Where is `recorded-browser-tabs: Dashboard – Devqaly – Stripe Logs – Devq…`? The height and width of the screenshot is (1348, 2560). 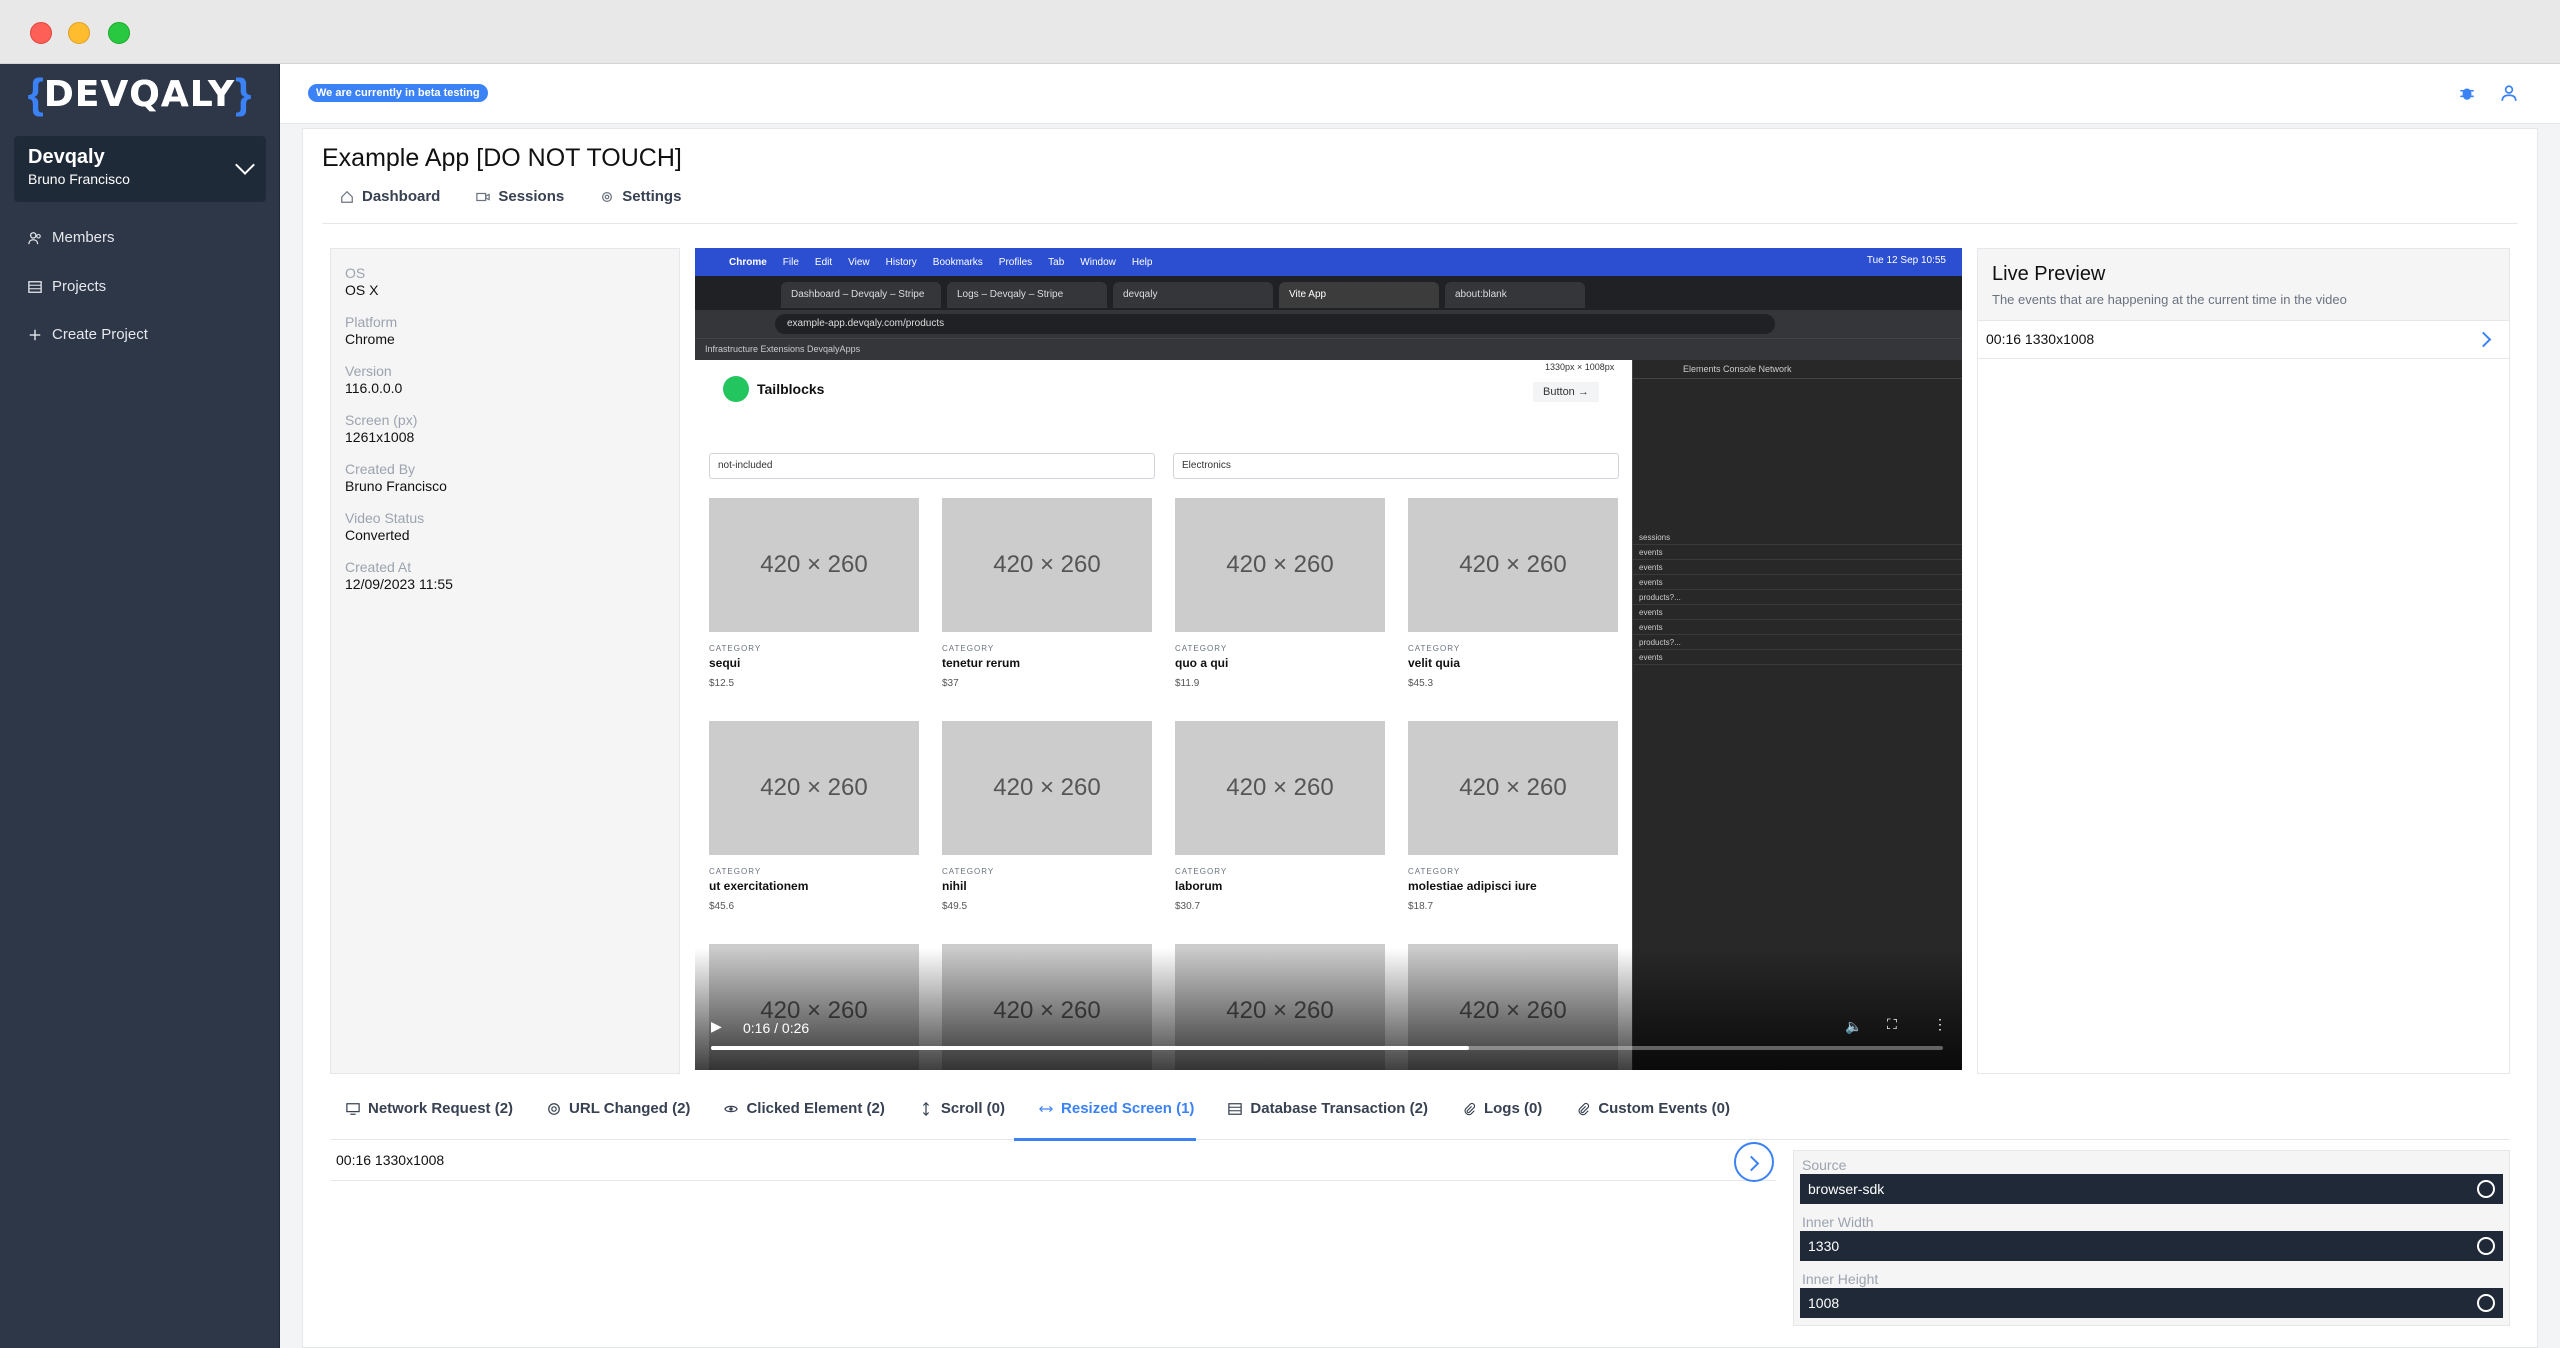 recorded-browser-tabs: Dashboard – Devqaly – Stripe Logs – Devq… is located at coordinates (1328, 293).